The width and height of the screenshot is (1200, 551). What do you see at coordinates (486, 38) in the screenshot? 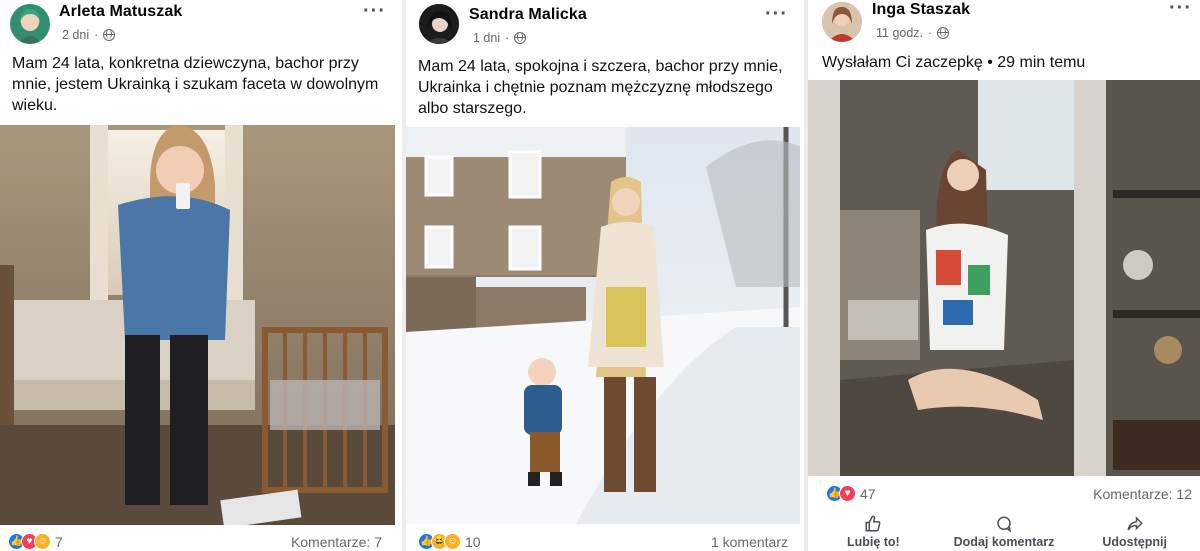
I see `post-time: 1 dni` at bounding box center [486, 38].